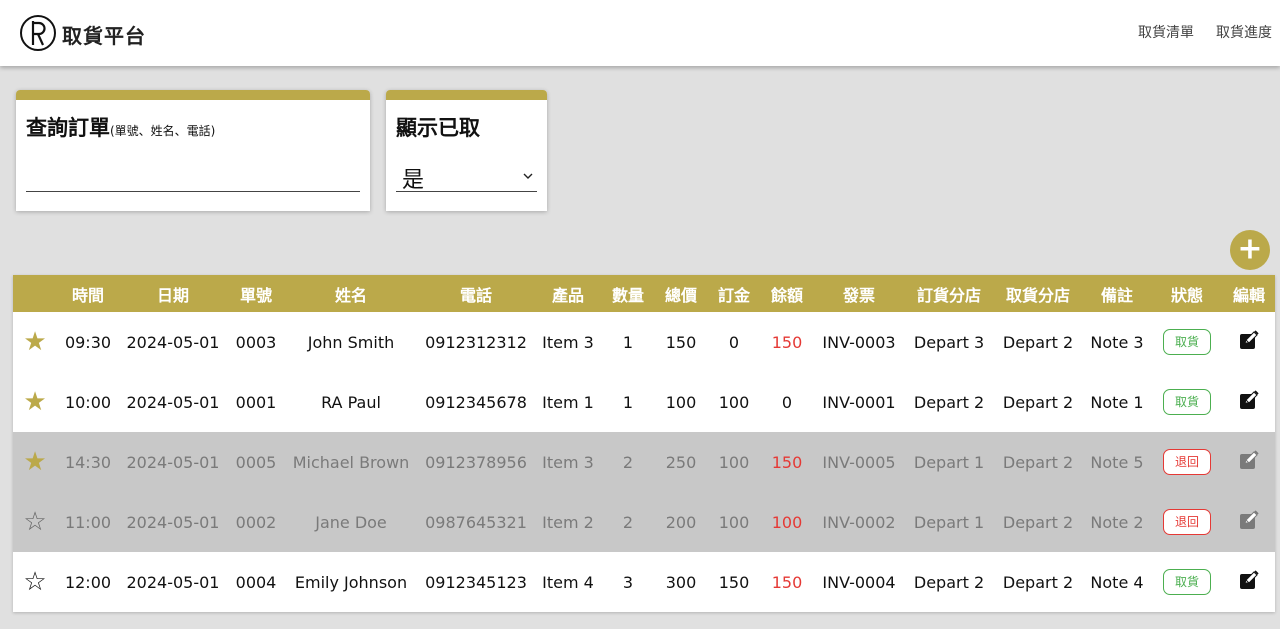 The width and height of the screenshot is (1280, 629). What do you see at coordinates (567, 295) in the screenshot?
I see `column-header: 產品` at bounding box center [567, 295].